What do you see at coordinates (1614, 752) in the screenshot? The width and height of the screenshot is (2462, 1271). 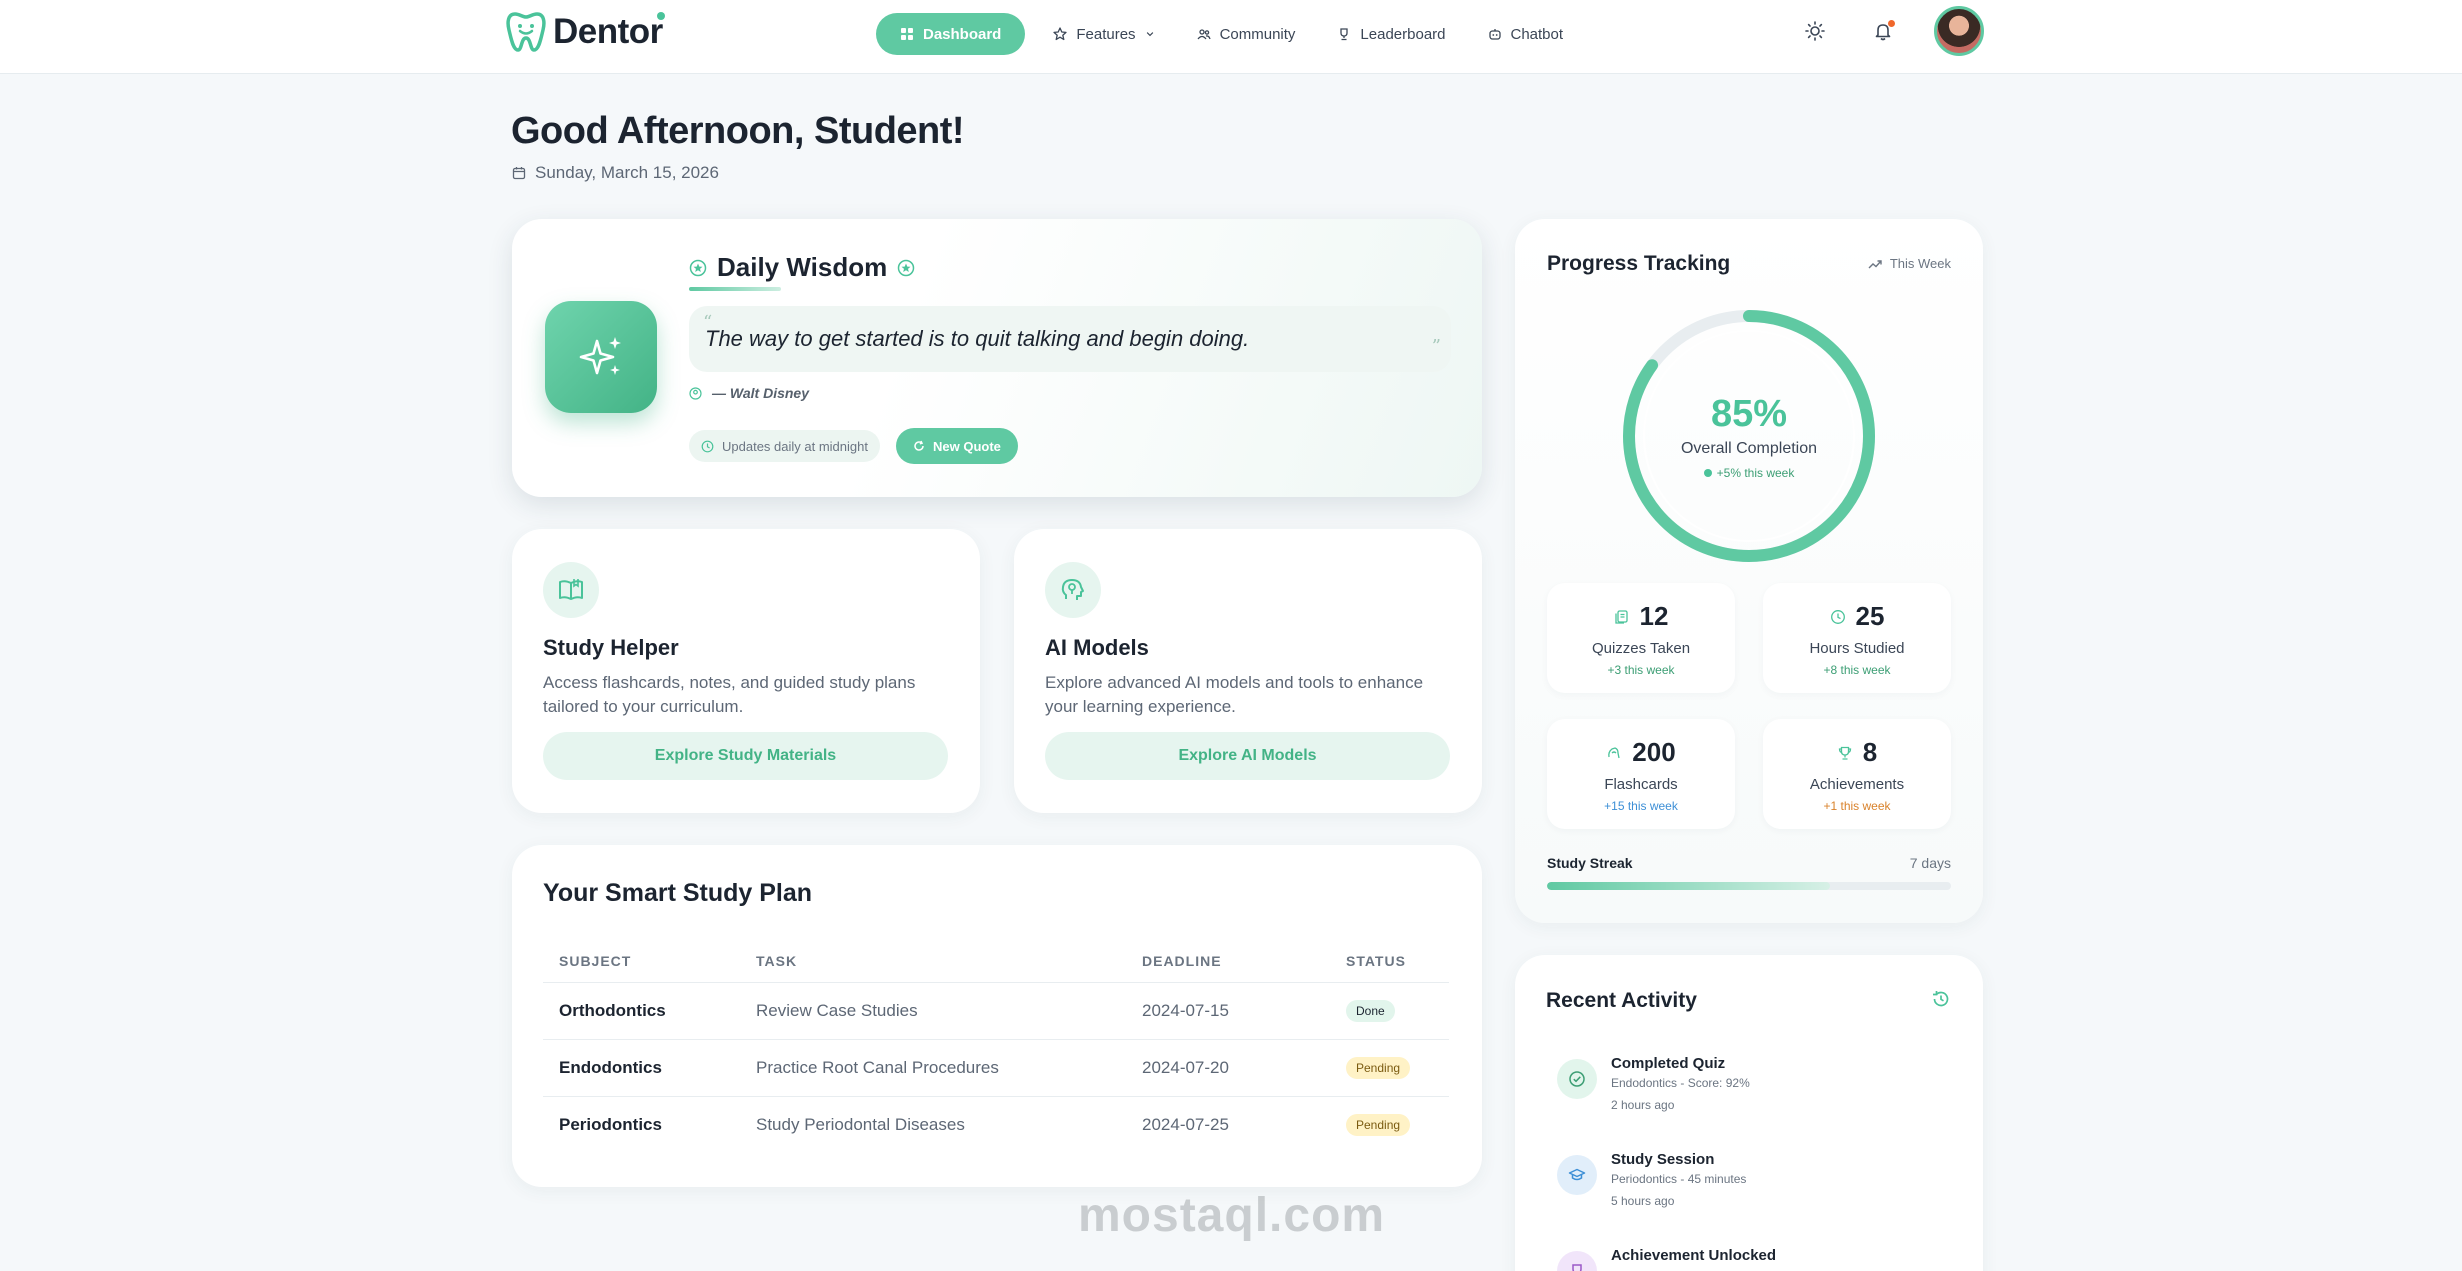 I see `flashcard-icon` at bounding box center [1614, 752].